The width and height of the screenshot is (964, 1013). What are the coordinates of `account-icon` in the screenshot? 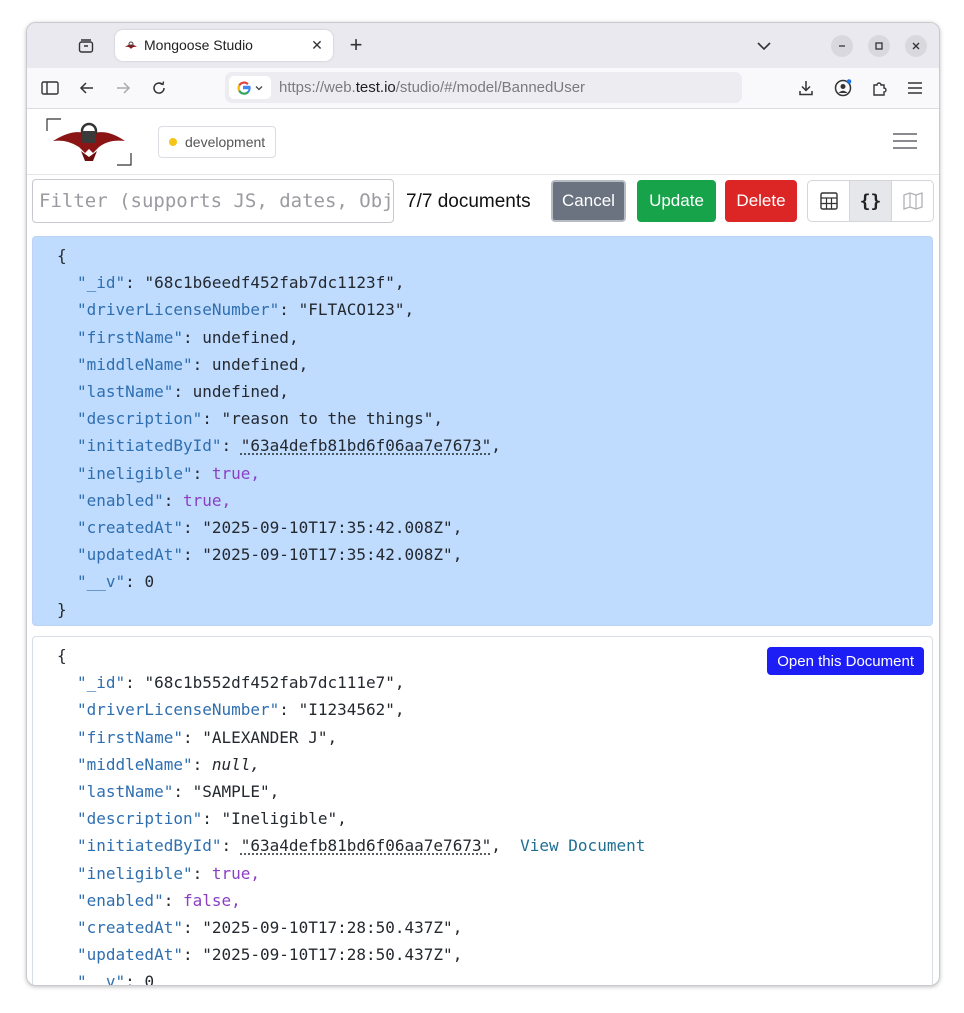 It's located at (843, 88).